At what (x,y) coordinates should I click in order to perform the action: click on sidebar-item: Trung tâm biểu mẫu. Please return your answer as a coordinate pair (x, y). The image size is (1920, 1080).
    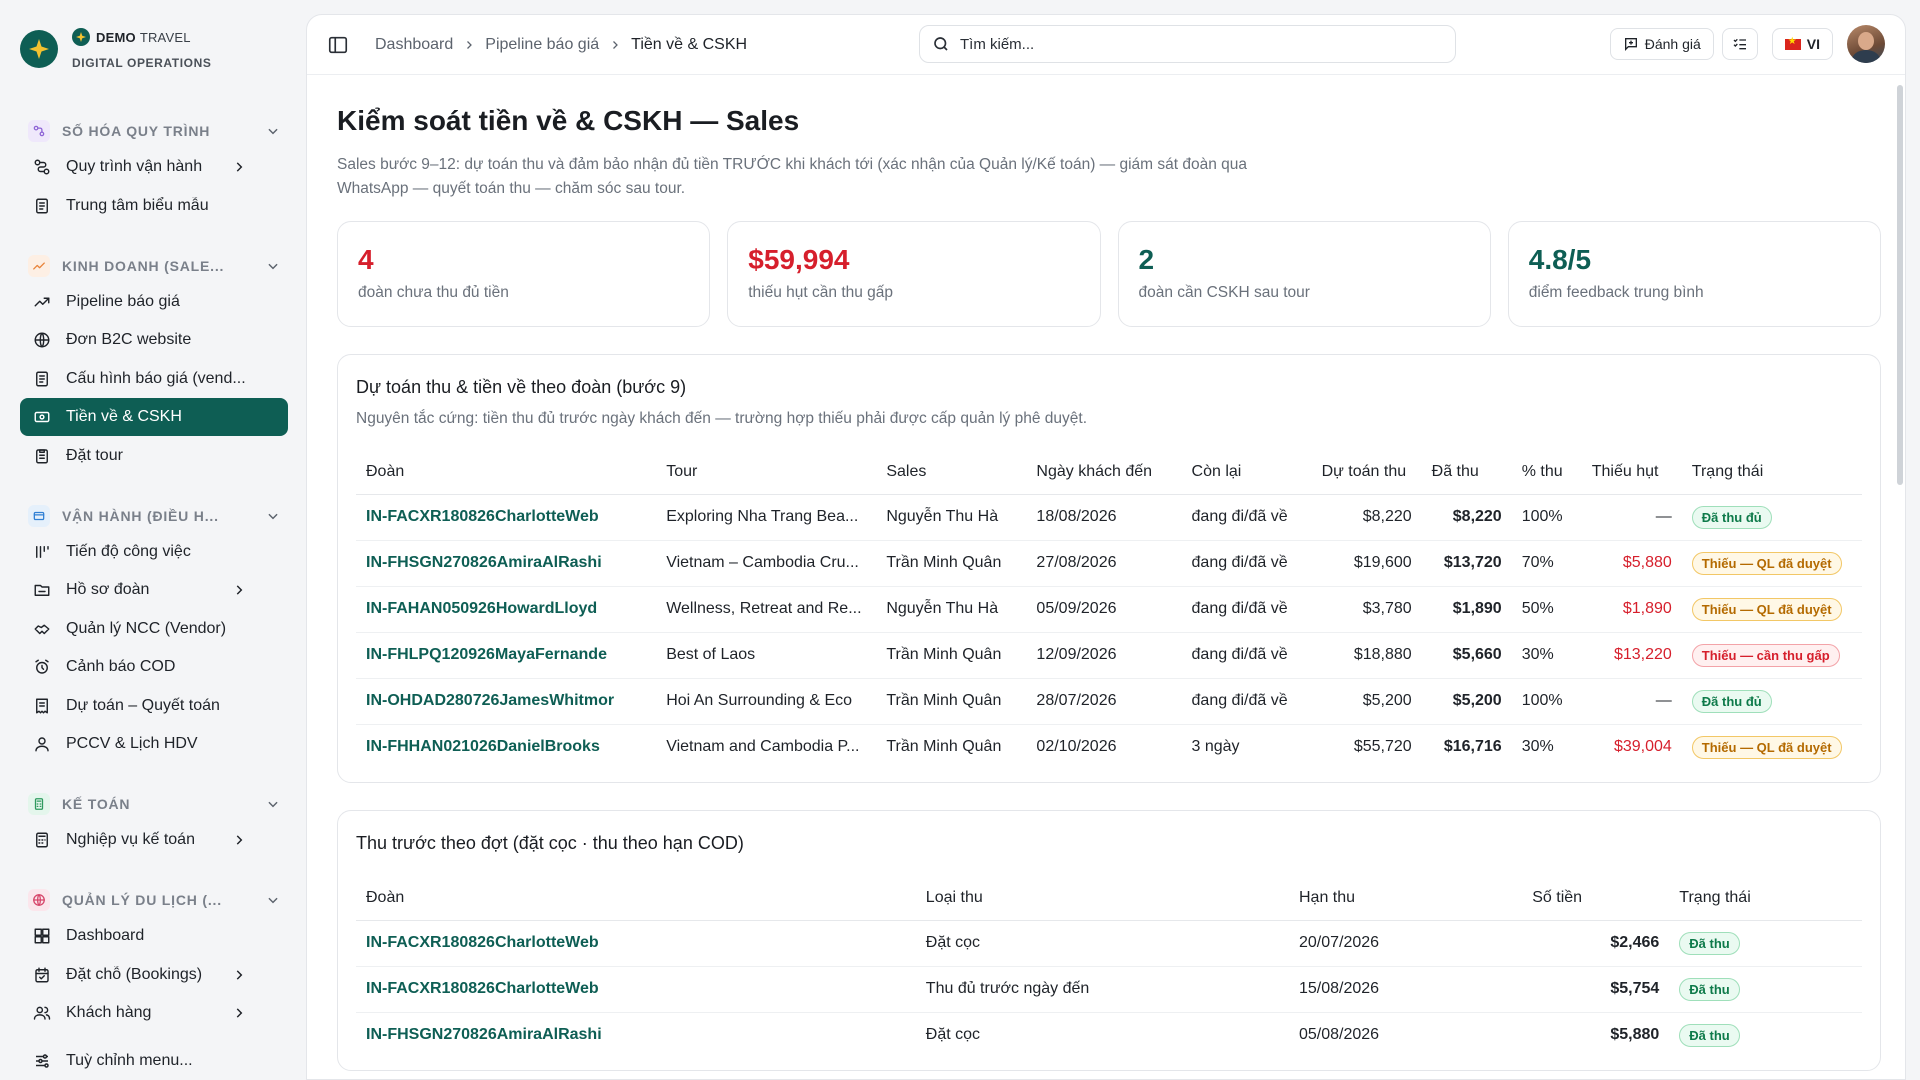
    Looking at the image, I should click on (154, 206).